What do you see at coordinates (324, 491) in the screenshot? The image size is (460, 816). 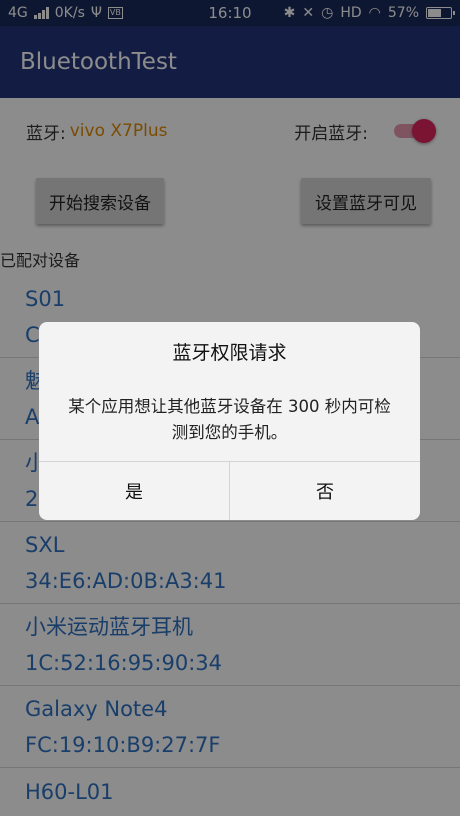 I see `dialog-no-button: 否` at bounding box center [324, 491].